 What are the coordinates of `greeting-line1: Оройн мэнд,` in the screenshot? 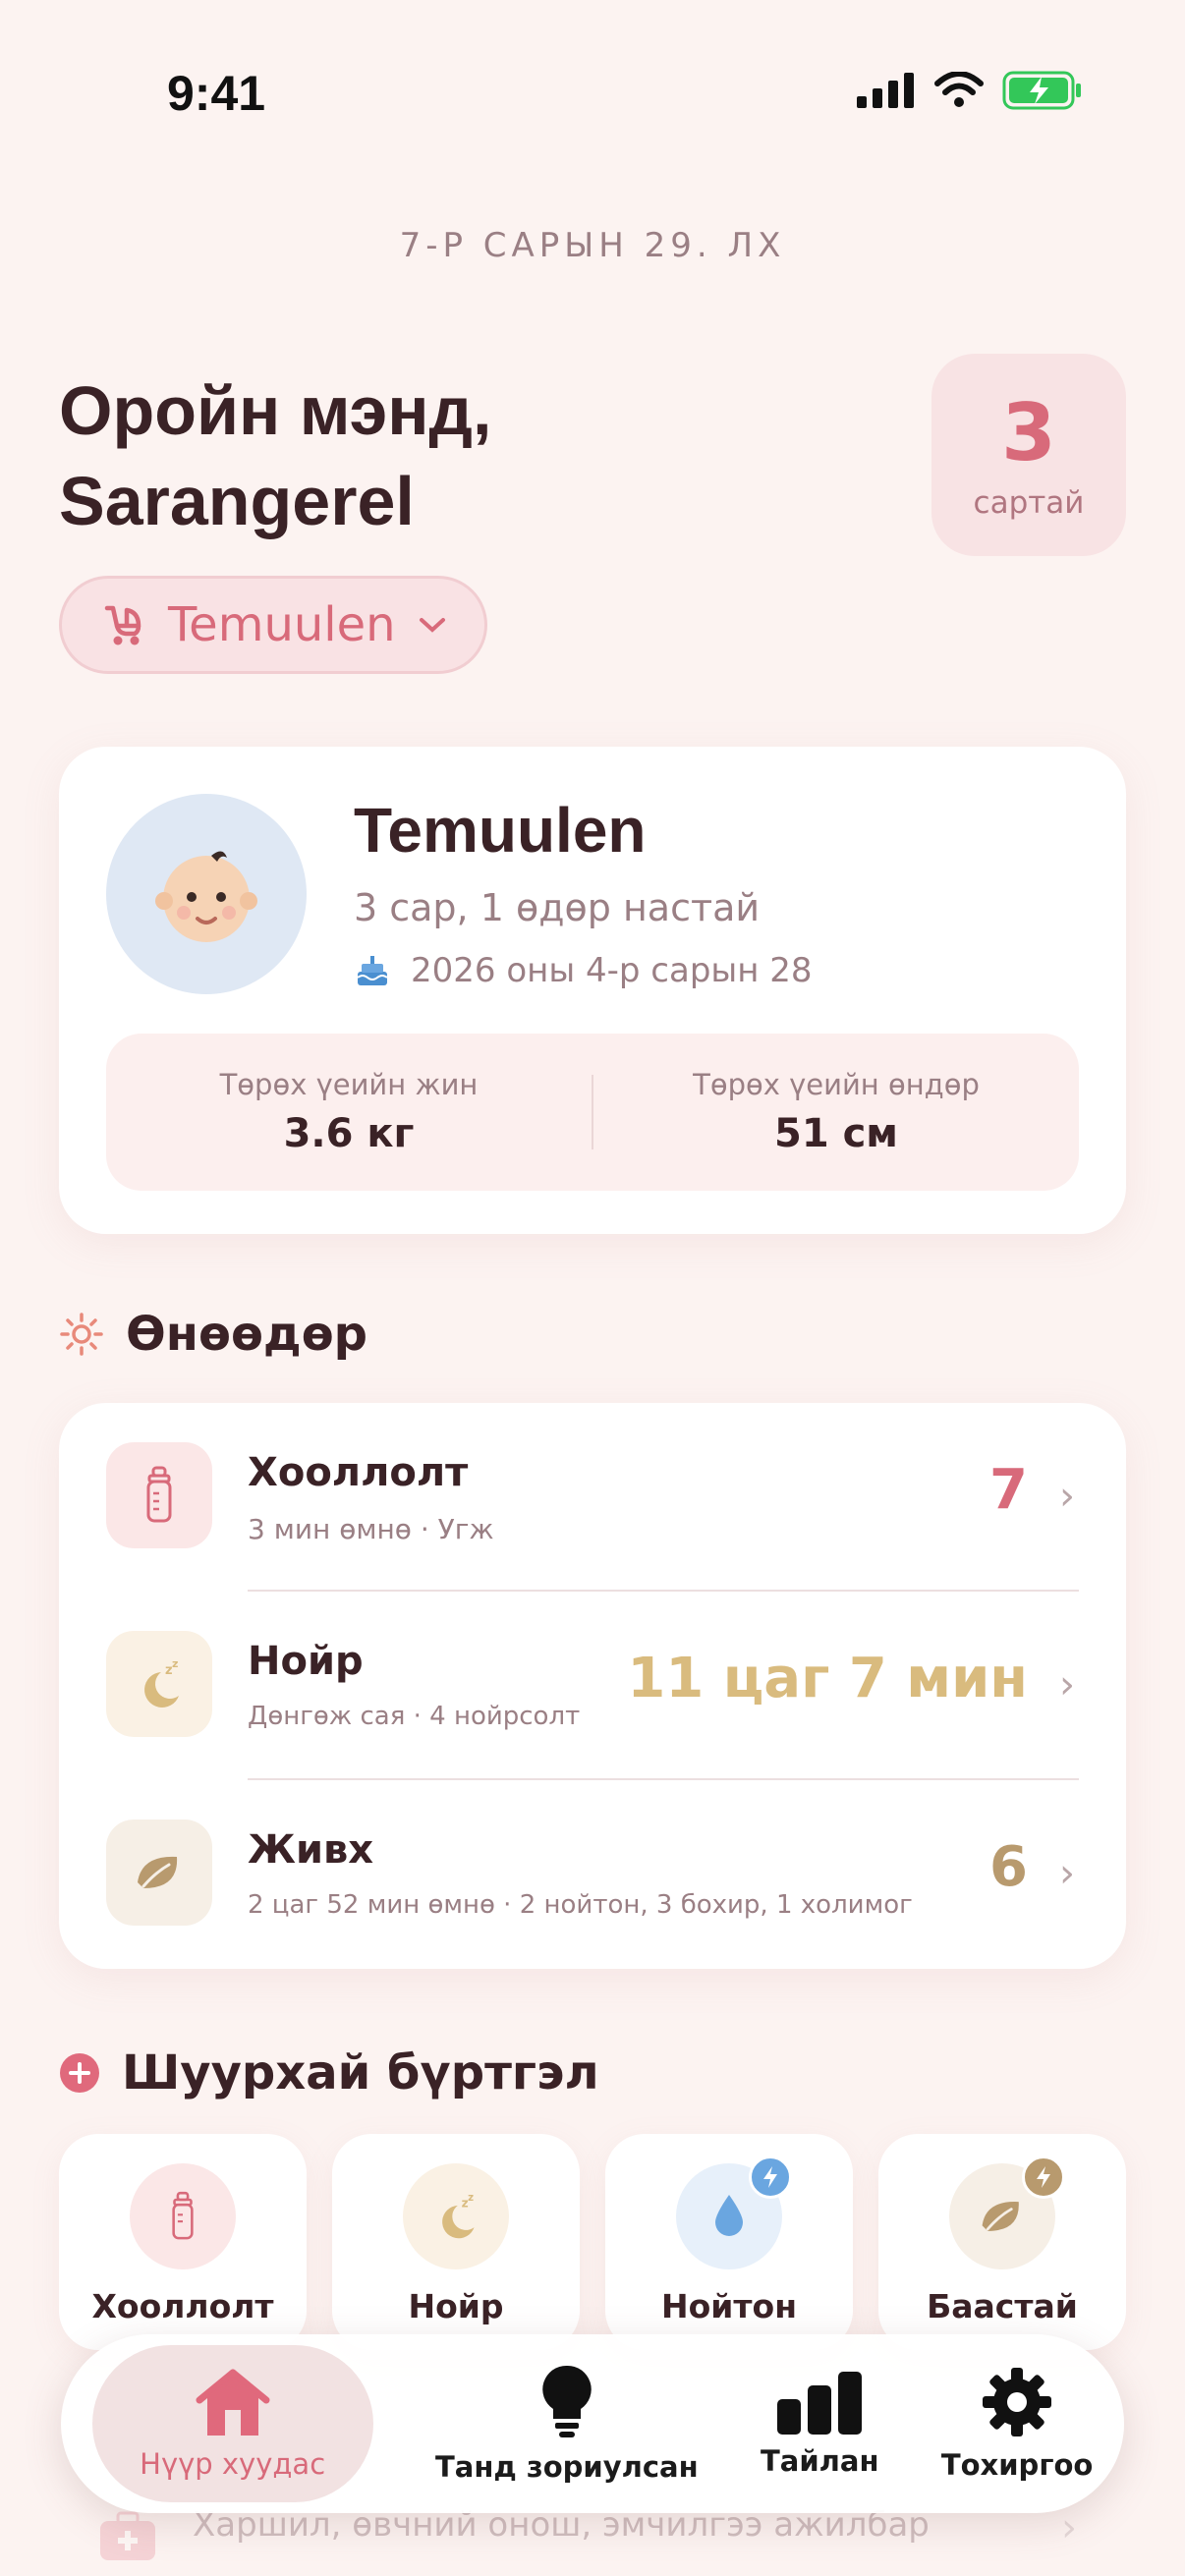 It's located at (276, 410).